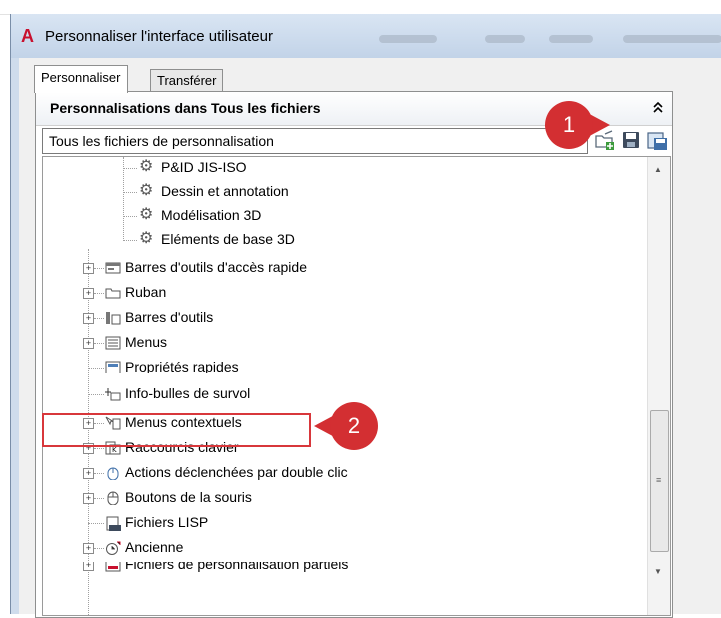 Image resolution: width=721 pixels, height=618 pixels. What do you see at coordinates (657, 140) in the screenshot?
I see `save-as-icon` at bounding box center [657, 140].